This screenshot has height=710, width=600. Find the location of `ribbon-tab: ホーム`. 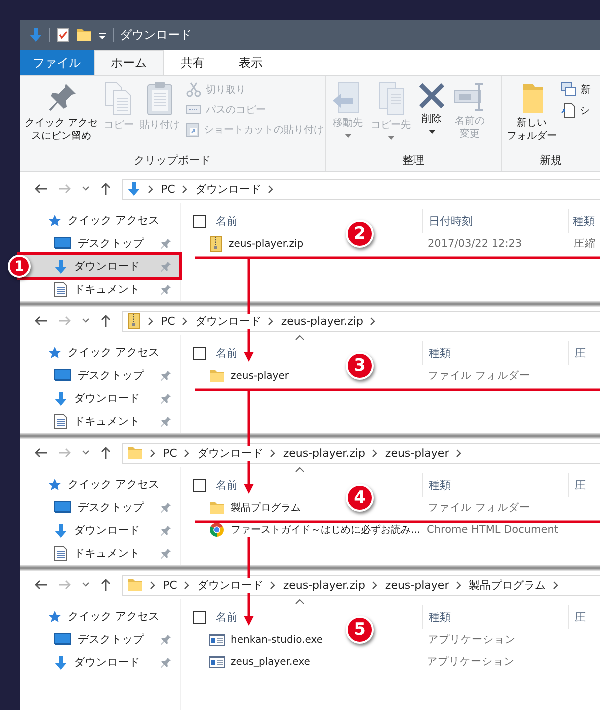

ribbon-tab: ホーム is located at coordinates (129, 62).